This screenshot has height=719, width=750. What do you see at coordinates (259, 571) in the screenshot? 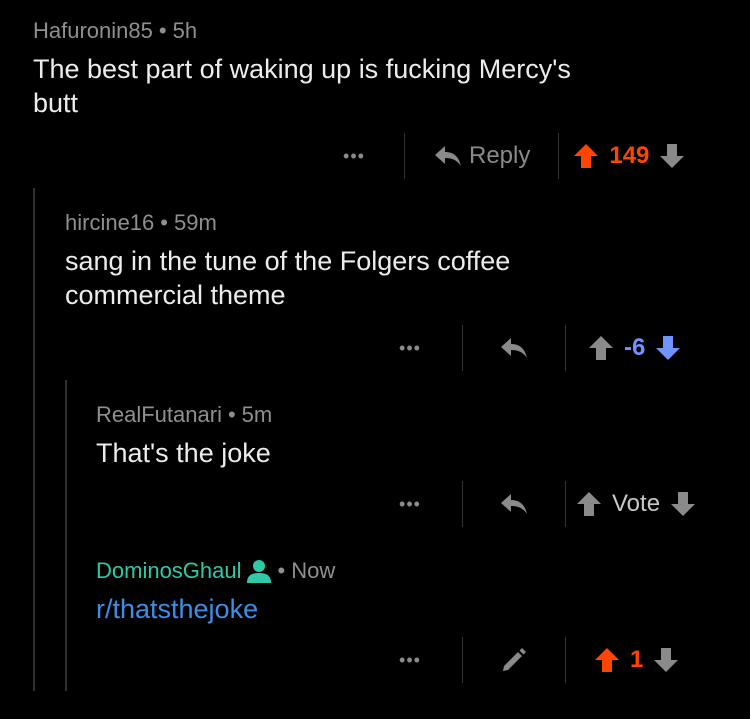
I see `user-icon` at bounding box center [259, 571].